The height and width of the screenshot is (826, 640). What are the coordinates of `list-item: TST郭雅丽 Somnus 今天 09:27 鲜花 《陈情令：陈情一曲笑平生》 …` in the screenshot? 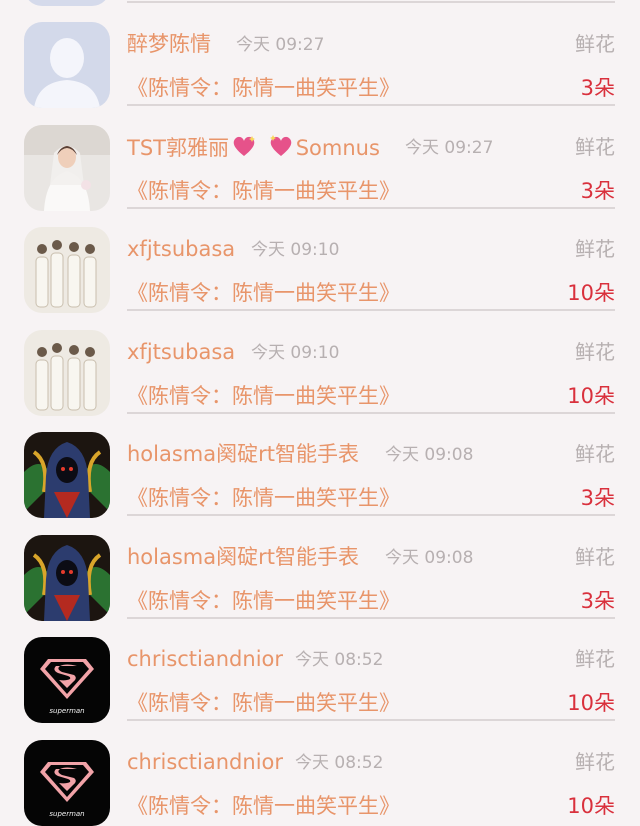 It's located at (320, 157).